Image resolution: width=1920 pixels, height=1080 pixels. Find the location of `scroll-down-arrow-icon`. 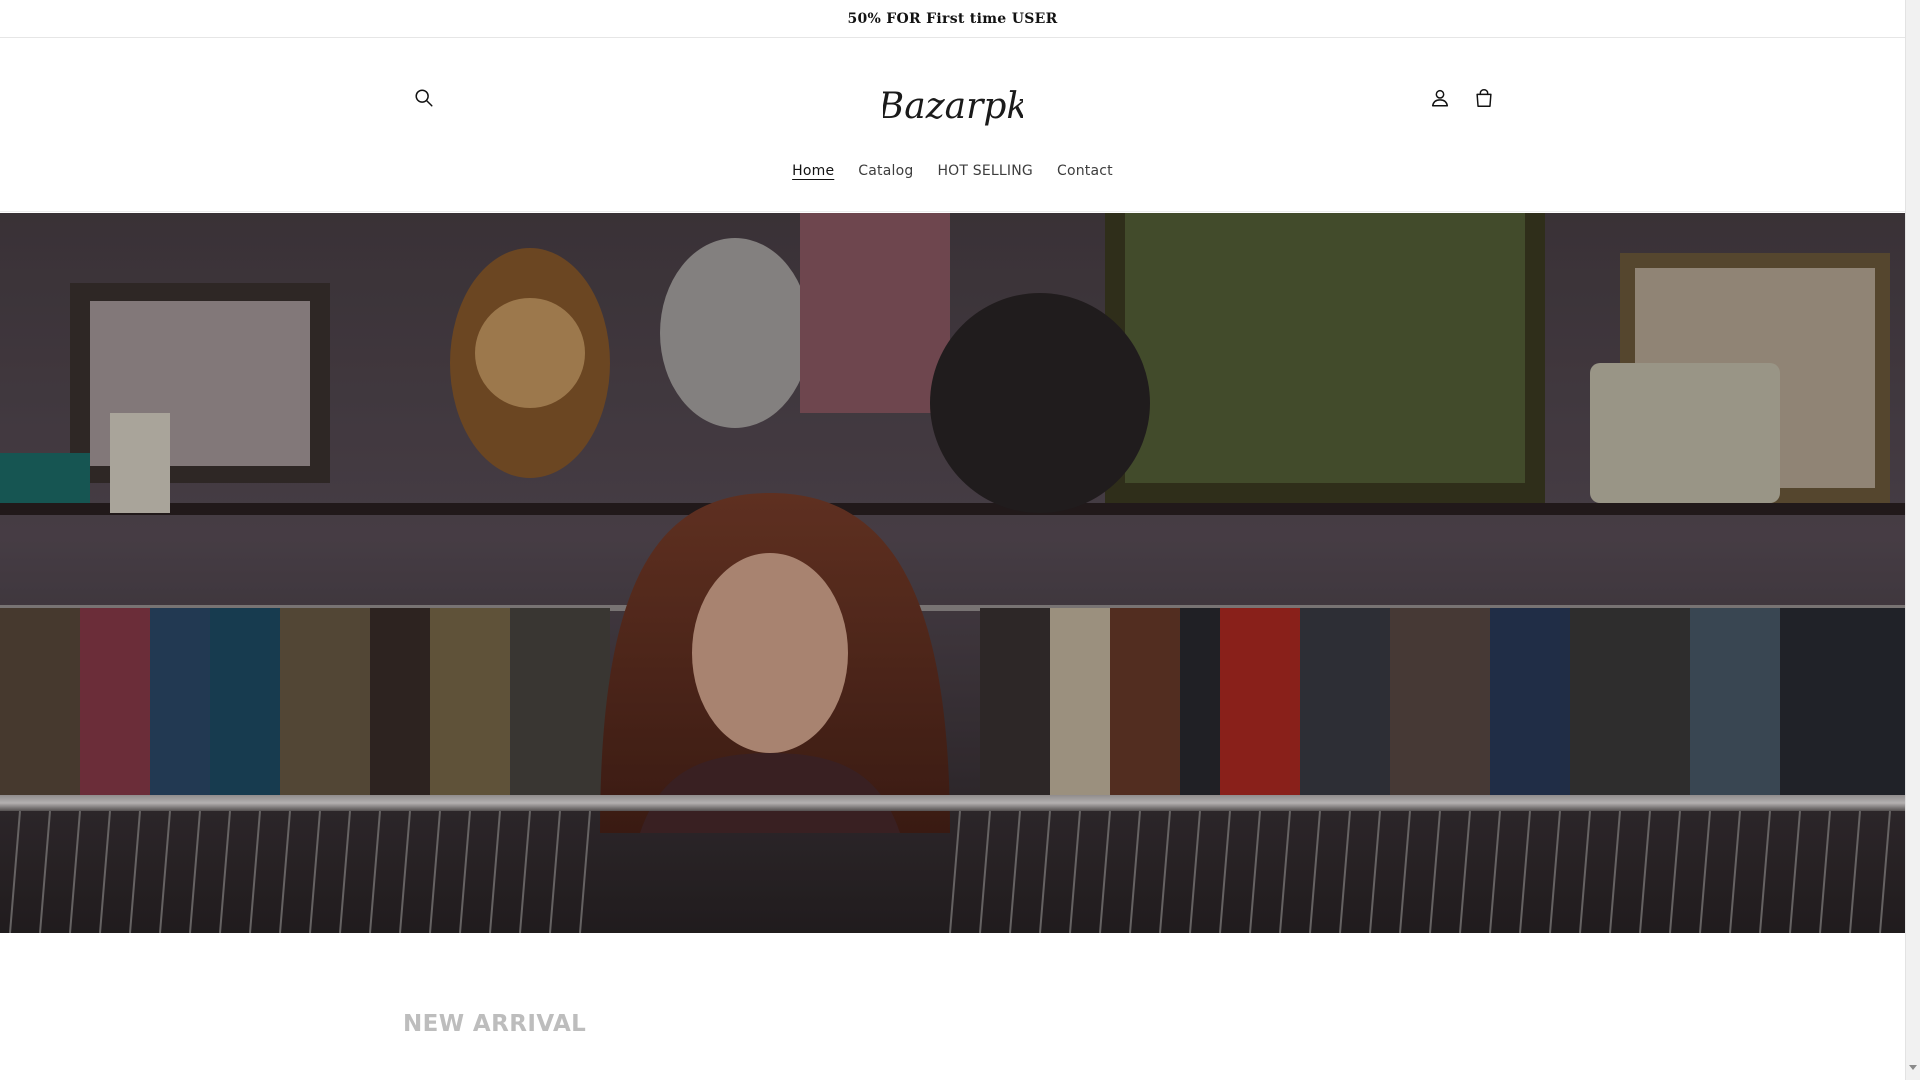

scroll-down-arrow-icon is located at coordinates (1913, 1067).